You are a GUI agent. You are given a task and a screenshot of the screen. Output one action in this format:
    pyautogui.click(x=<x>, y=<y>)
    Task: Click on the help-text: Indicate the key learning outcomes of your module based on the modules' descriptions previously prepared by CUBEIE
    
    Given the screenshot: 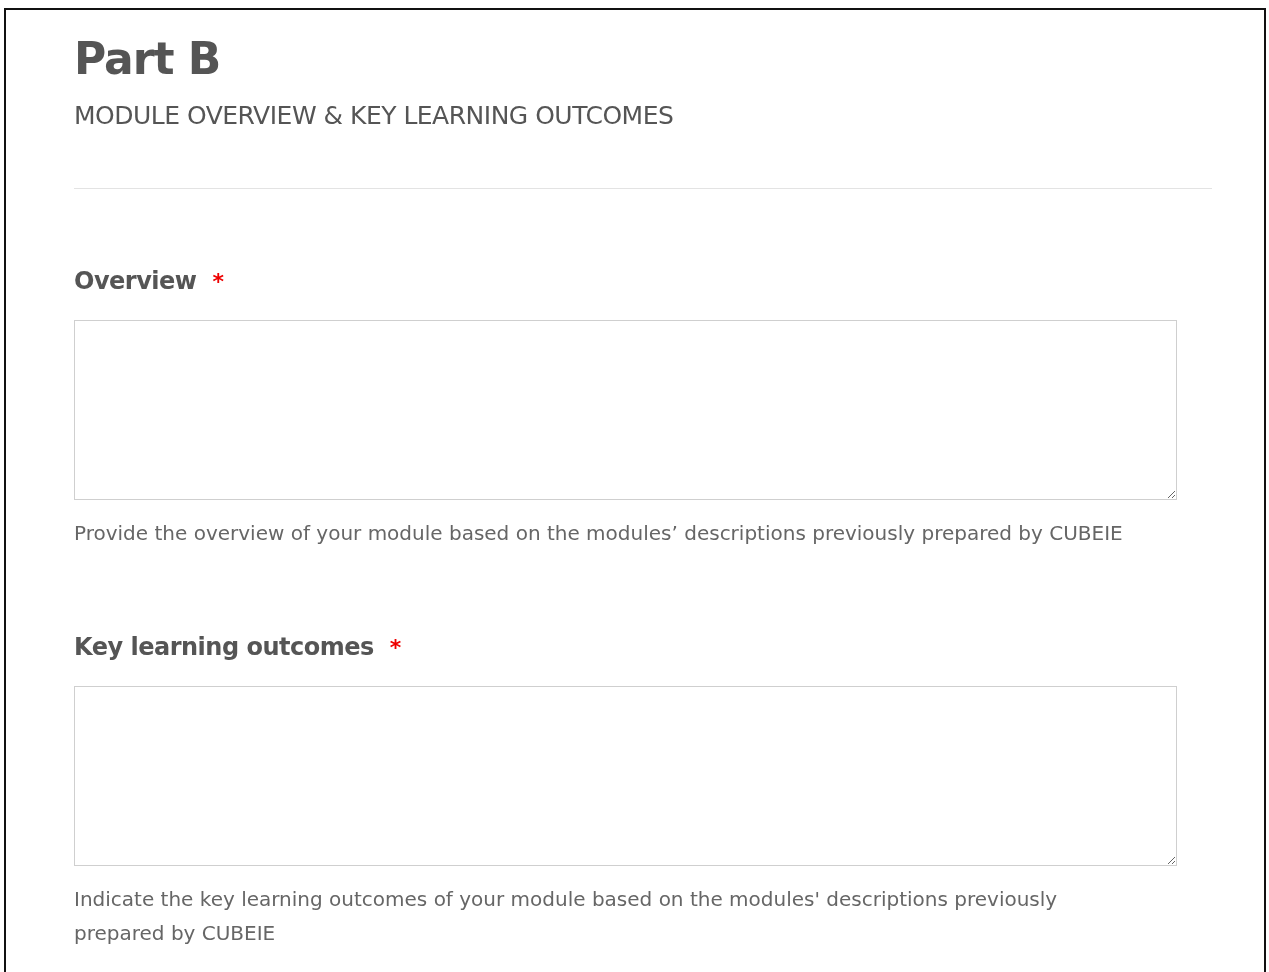 What is the action you would take?
    pyautogui.click(x=566, y=916)
    